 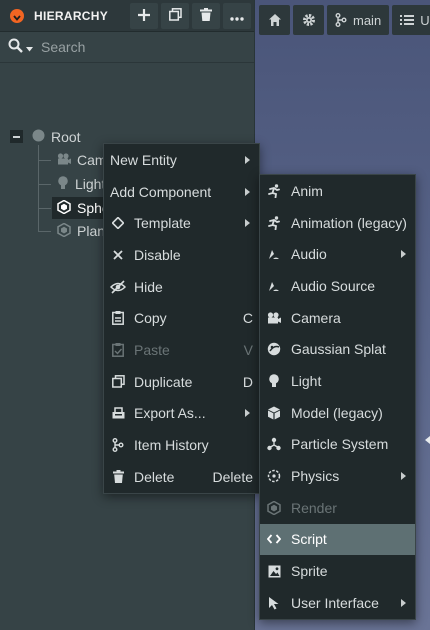 I want to click on user-interface-icon, so click(x=274, y=603).